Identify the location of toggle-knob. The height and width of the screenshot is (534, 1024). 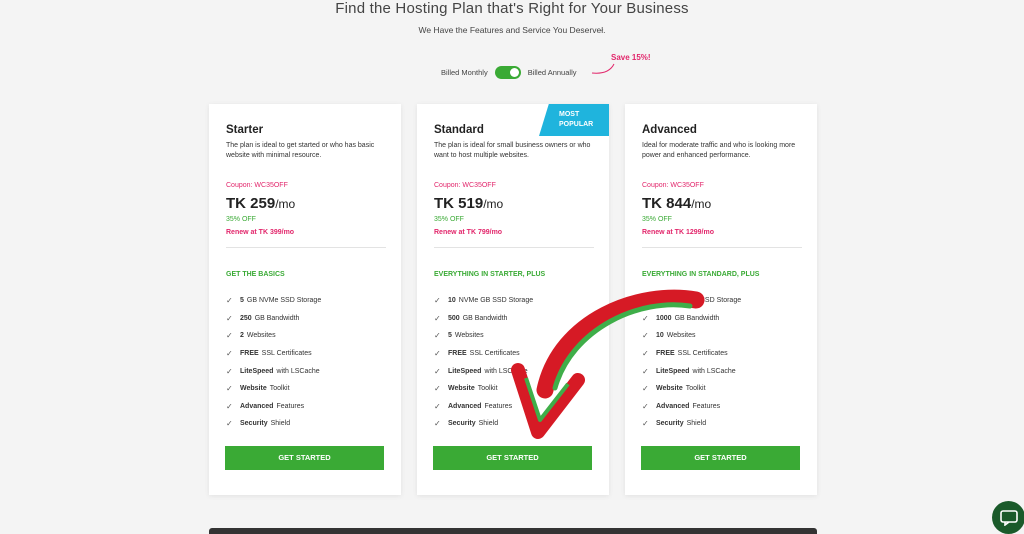
(514, 72).